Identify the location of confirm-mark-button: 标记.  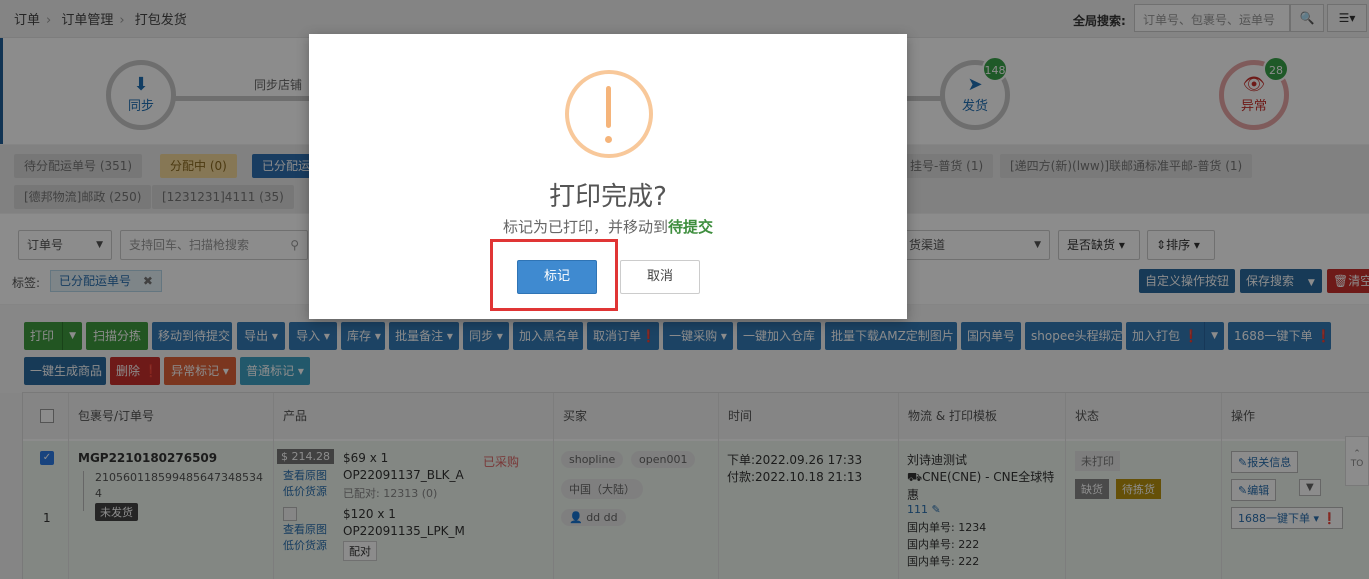
(557, 277).